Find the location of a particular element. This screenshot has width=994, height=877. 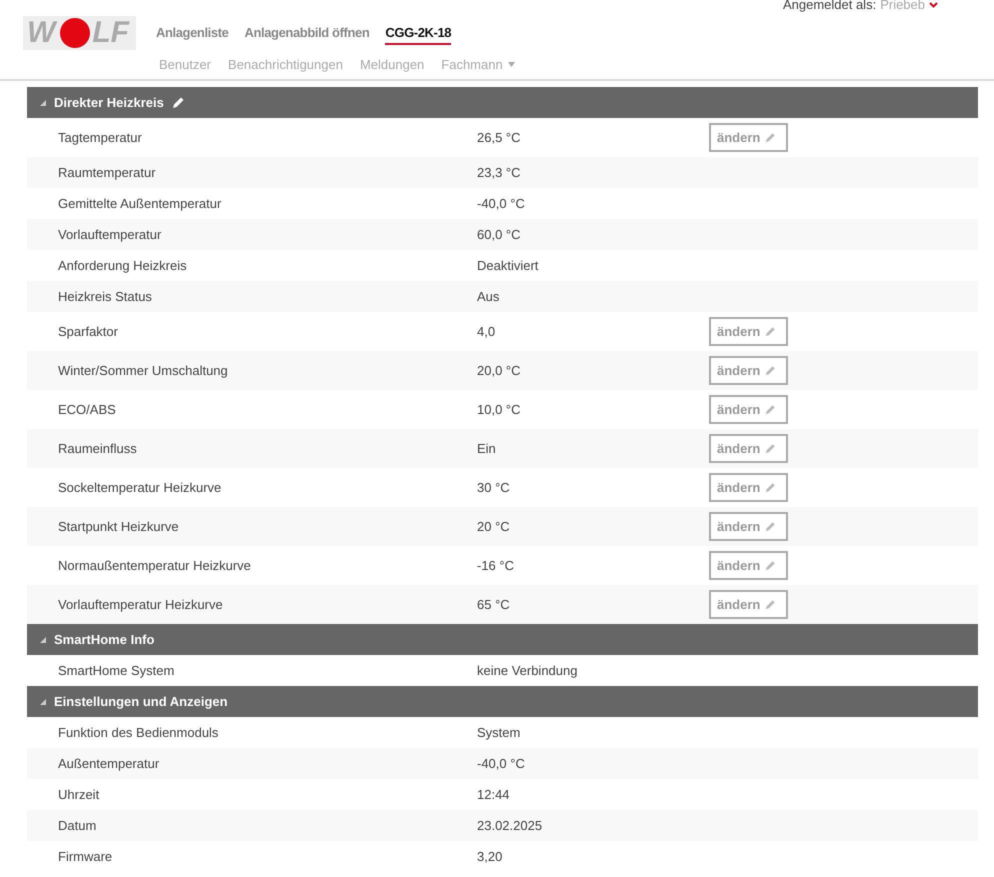

row-label: Anforderung Heizkreis is located at coordinates (122, 265).